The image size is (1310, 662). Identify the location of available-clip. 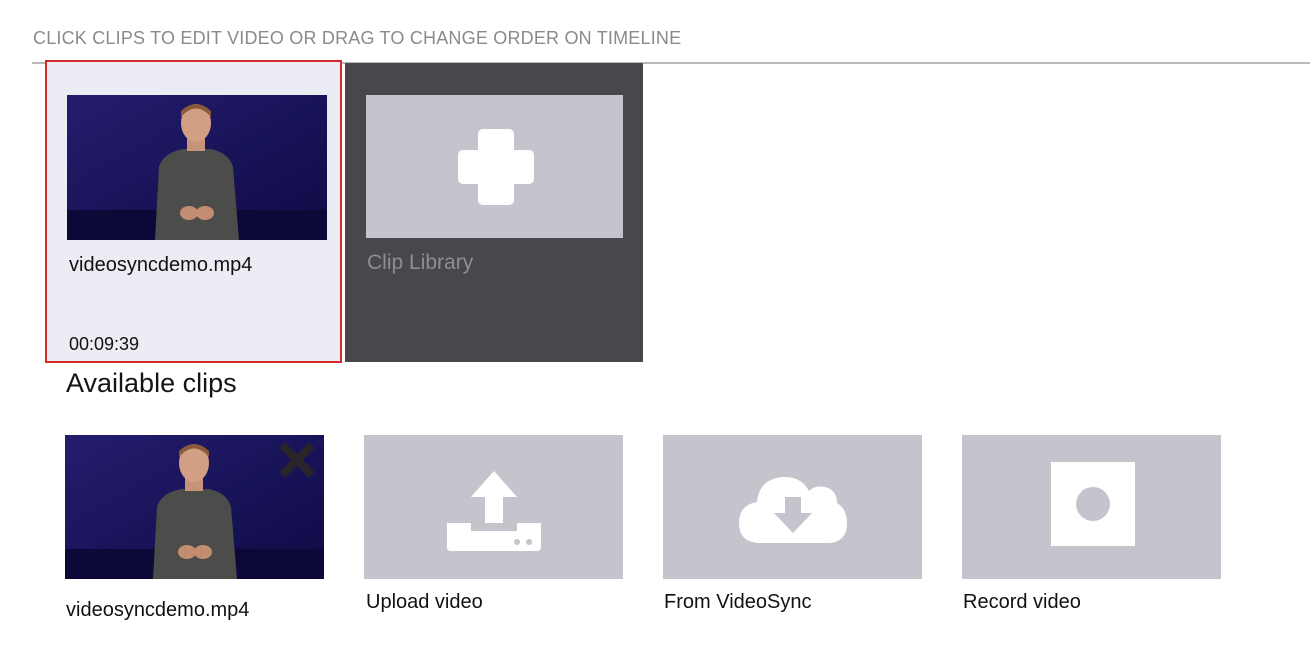
(194, 507).